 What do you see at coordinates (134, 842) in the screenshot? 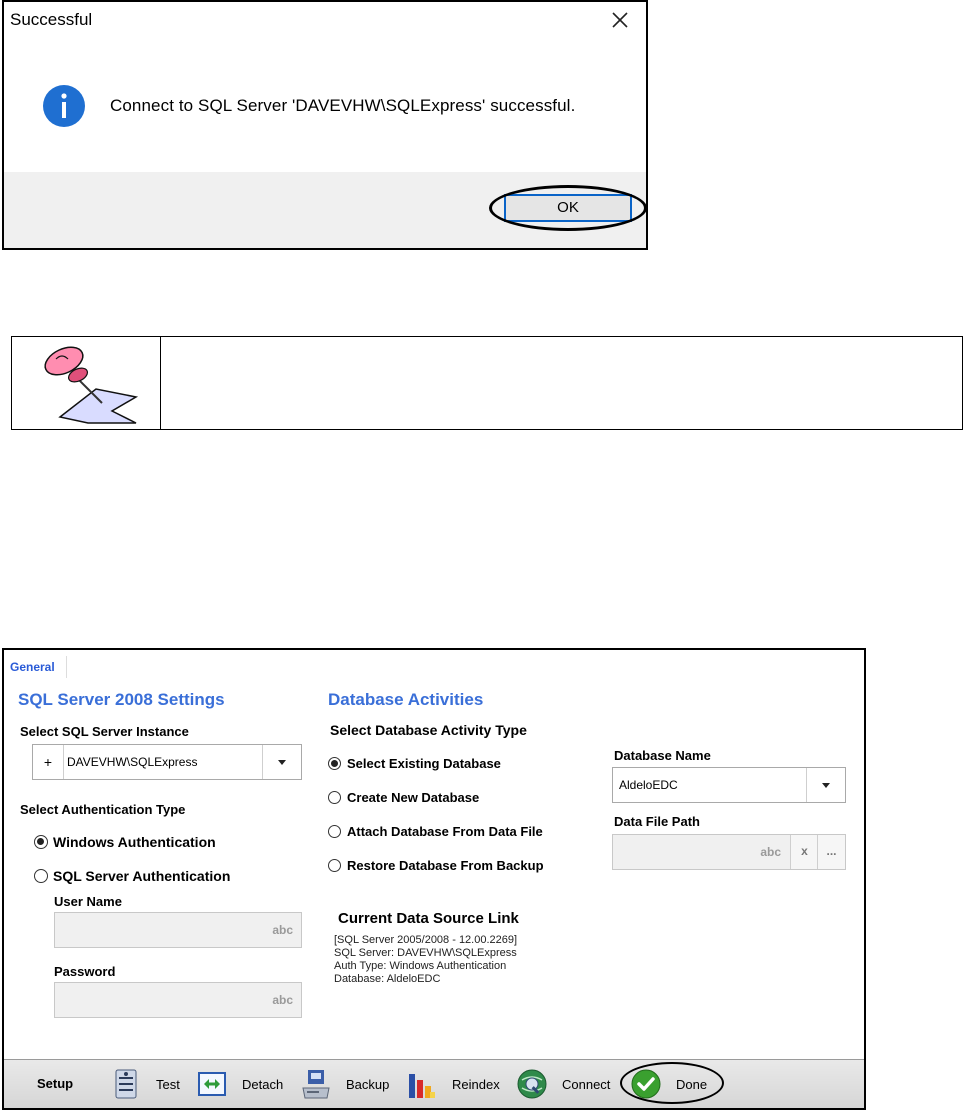
I see `radio-windows-auth-label: Windows Authentication` at bounding box center [134, 842].